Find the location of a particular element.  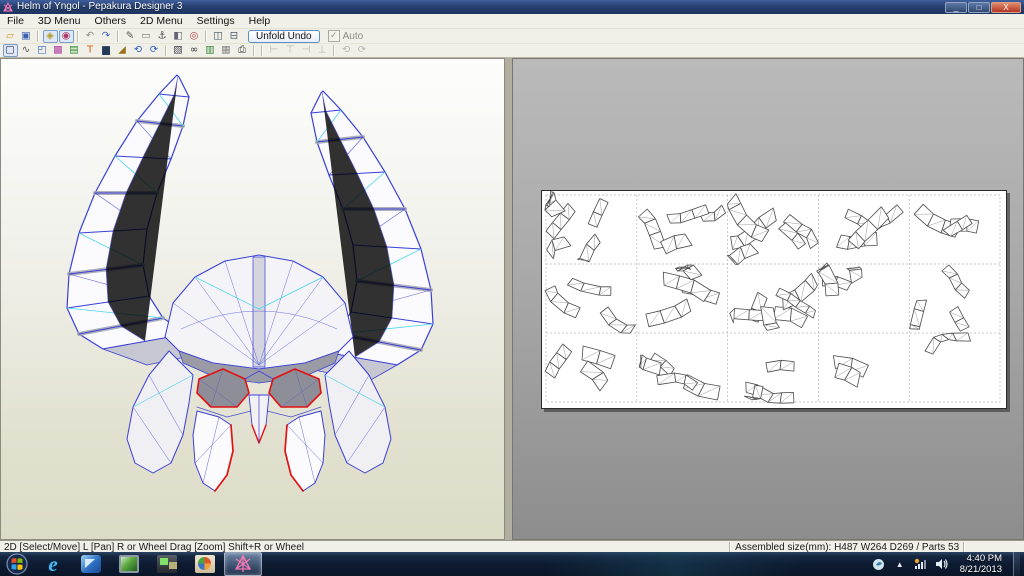

align-bottom-icon: ⊥ is located at coordinates (322, 50).